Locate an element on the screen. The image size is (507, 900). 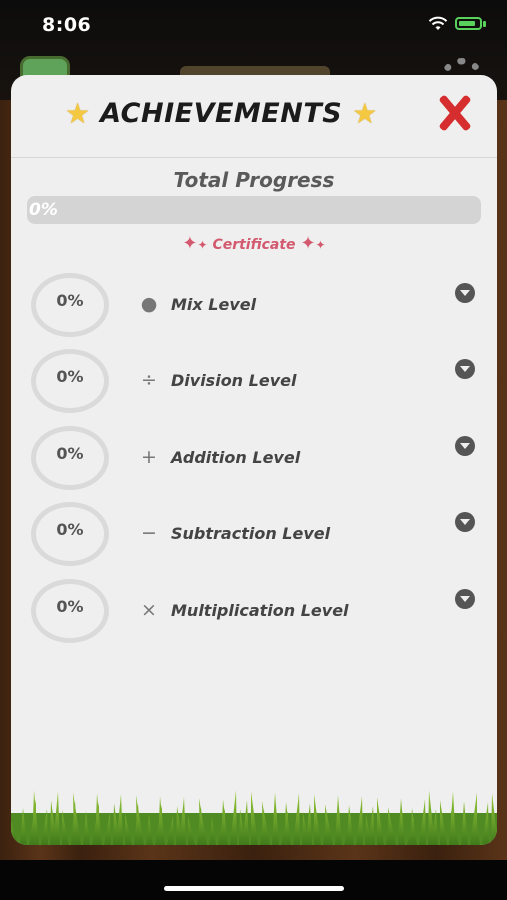
modal-header: ★ ACHIEVEMENTS ★ is located at coordinates (254, 116).